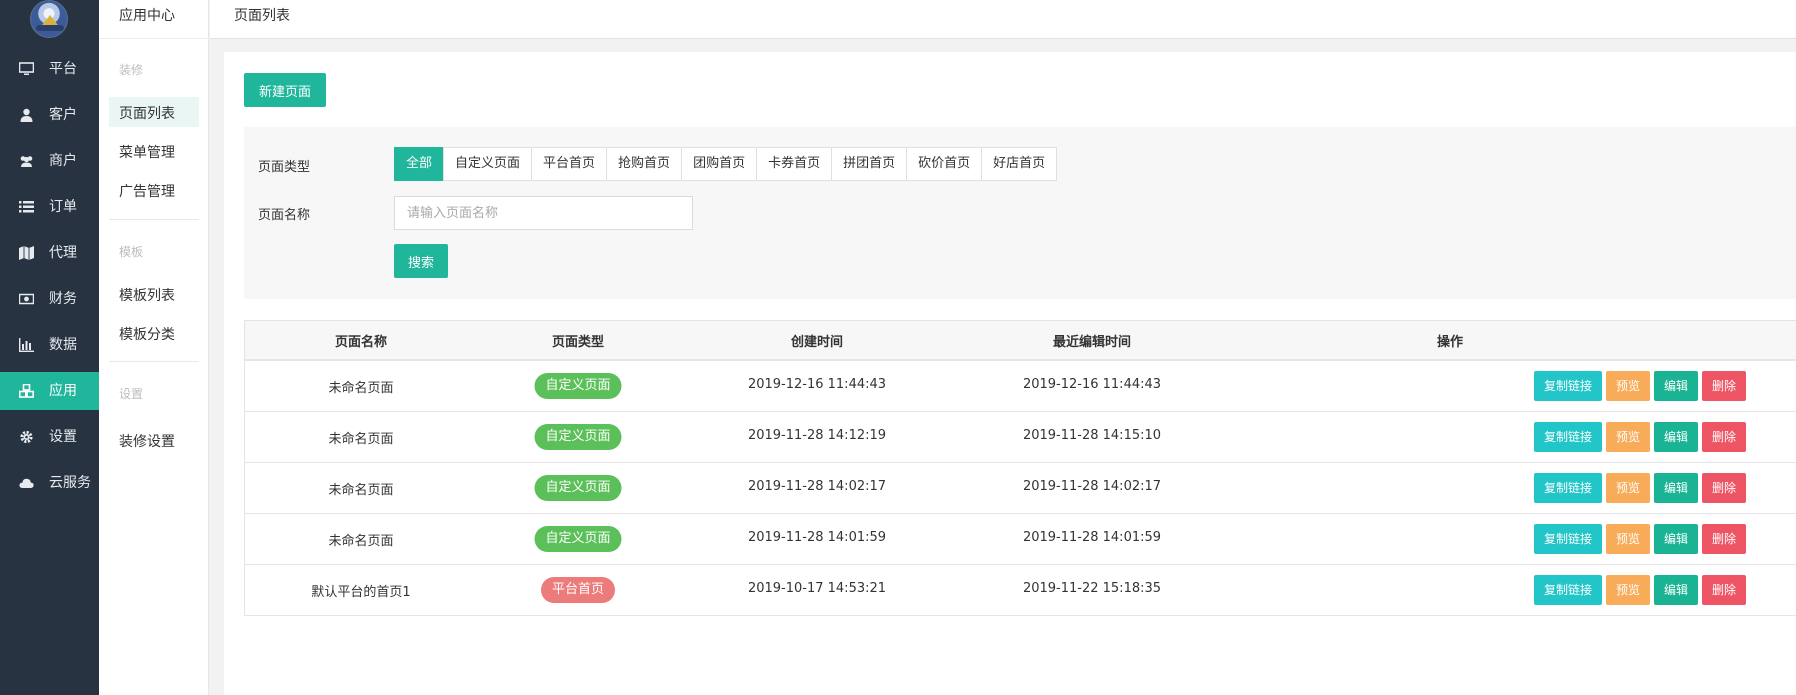  I want to click on subnav-item-label: 装修设置, so click(147, 442).